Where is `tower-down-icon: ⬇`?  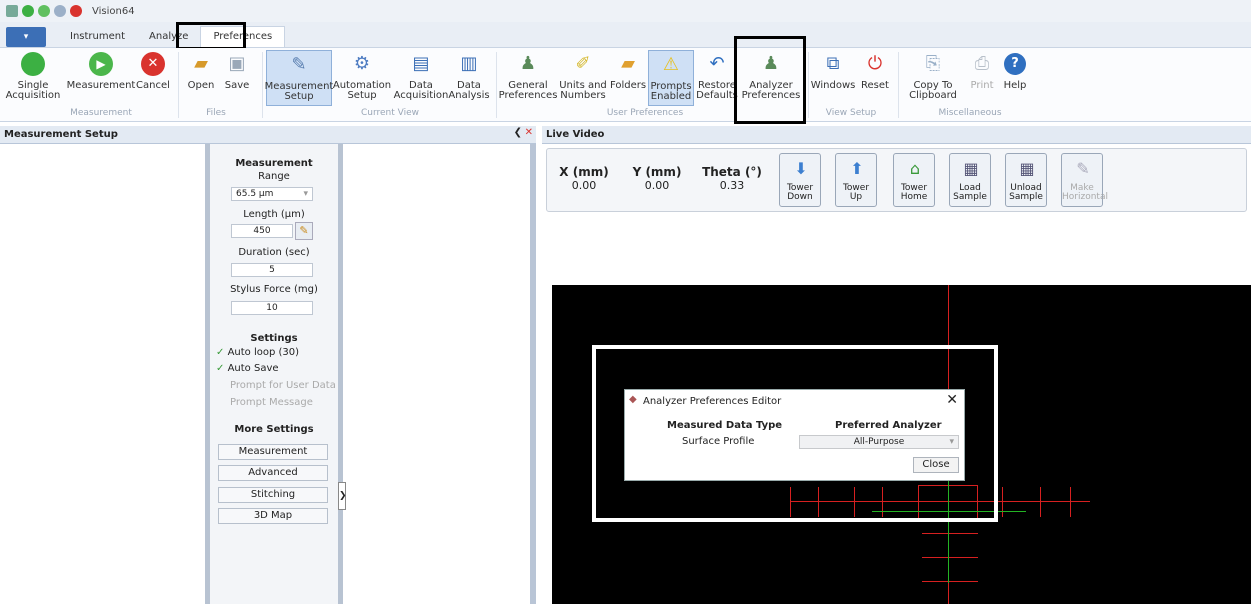
tower-down-icon: ⬇ is located at coordinates (801, 168).